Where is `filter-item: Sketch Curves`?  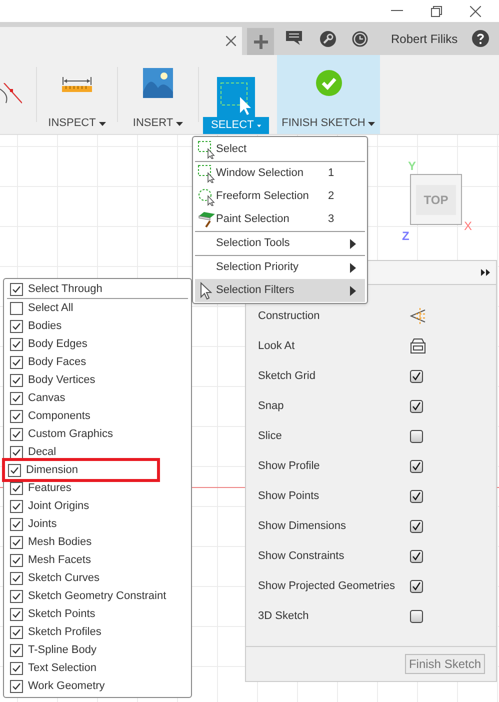 filter-item: Sketch Curves is located at coordinates (97, 578).